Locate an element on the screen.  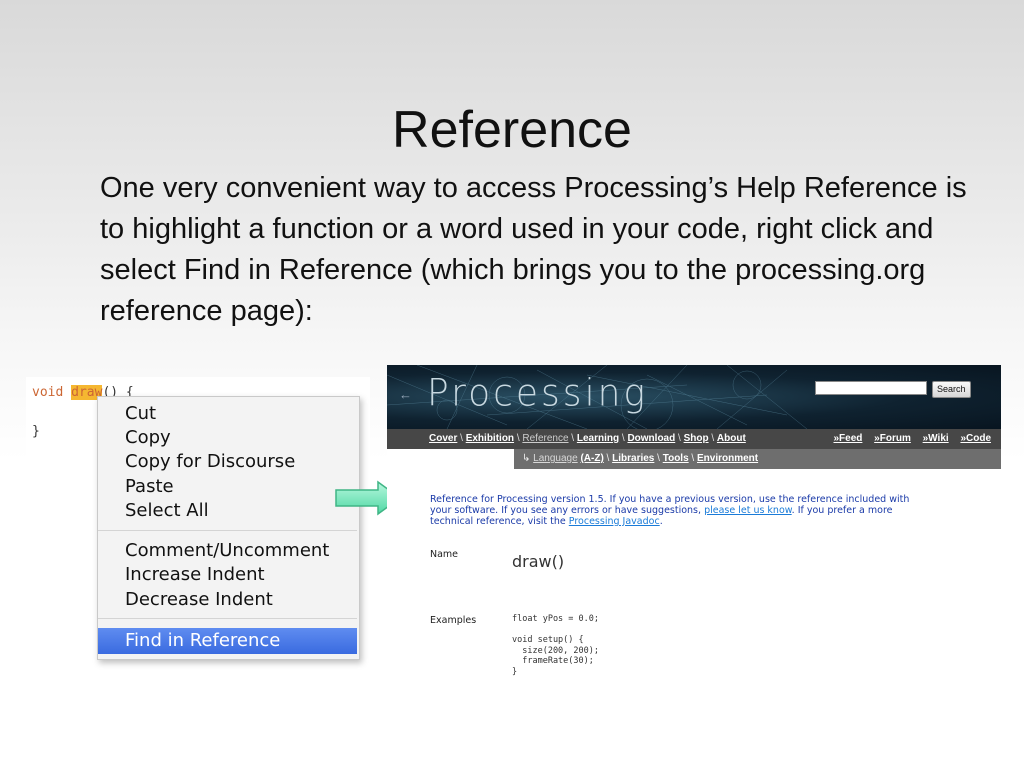
subnav-link-libraries: Libraries is located at coordinates (633, 458).